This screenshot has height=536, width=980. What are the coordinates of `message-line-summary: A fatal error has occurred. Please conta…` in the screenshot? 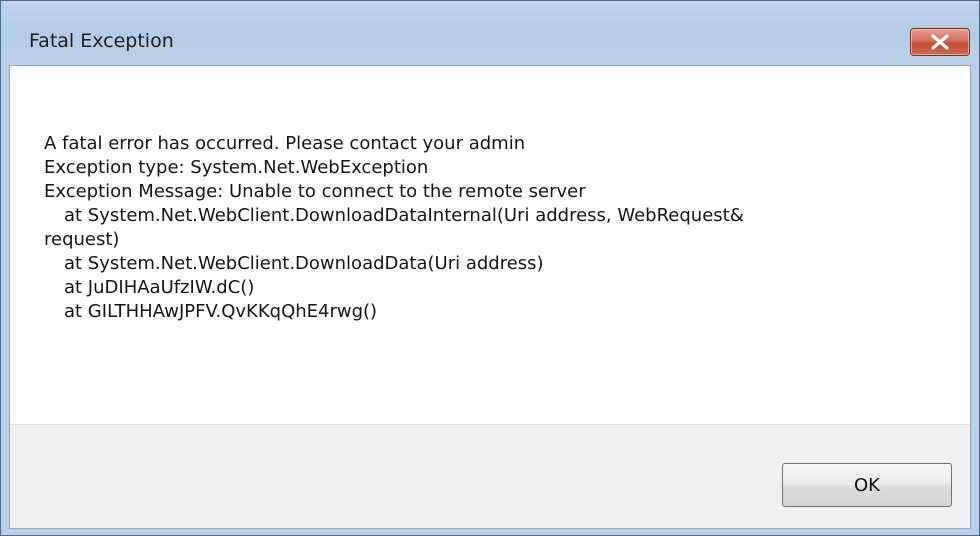 It's located at (285, 143).